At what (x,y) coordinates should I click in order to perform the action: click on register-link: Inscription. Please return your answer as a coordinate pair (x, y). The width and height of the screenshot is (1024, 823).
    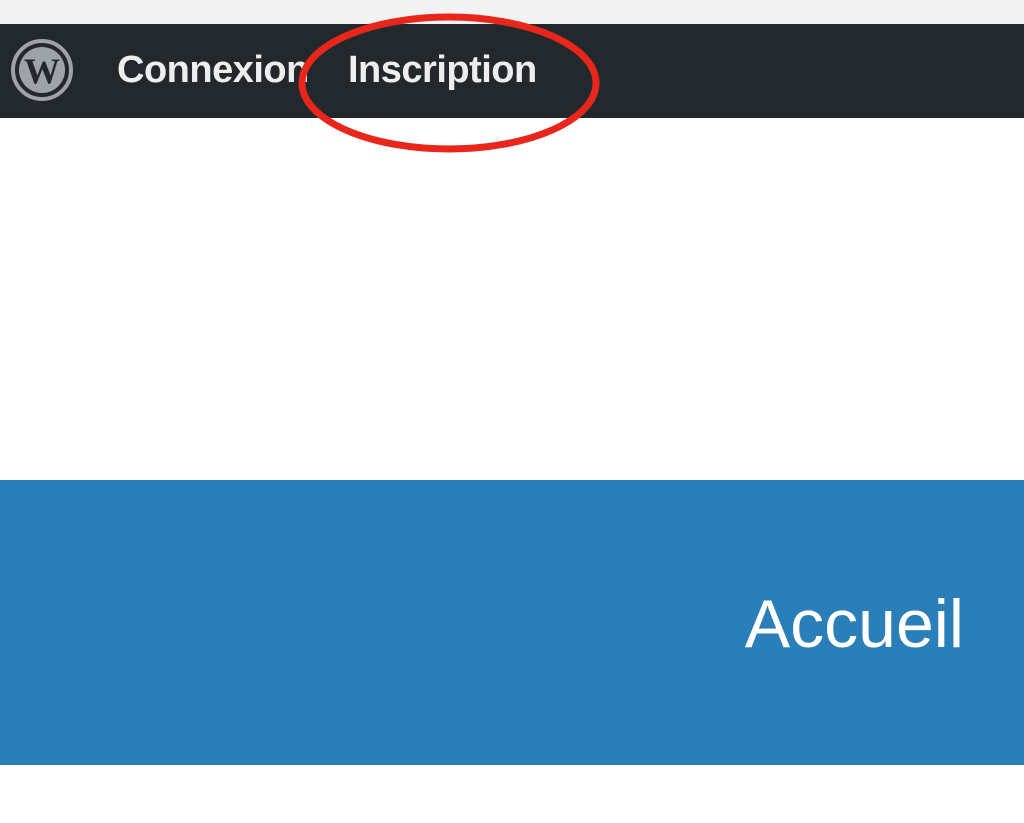
    Looking at the image, I should click on (442, 70).